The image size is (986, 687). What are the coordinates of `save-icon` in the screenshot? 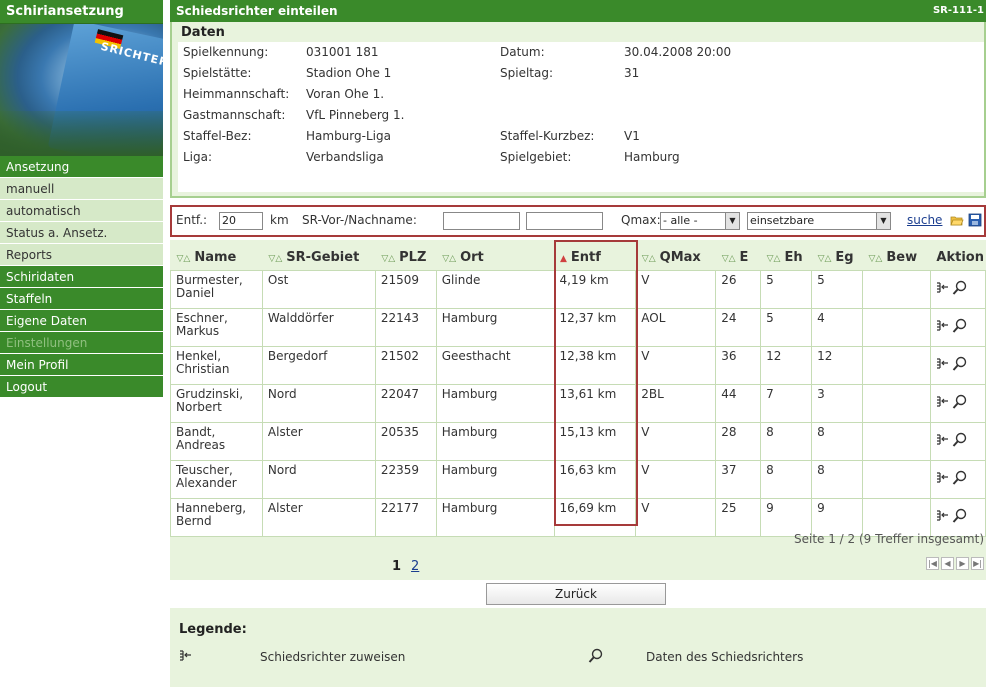 It's located at (975, 220).